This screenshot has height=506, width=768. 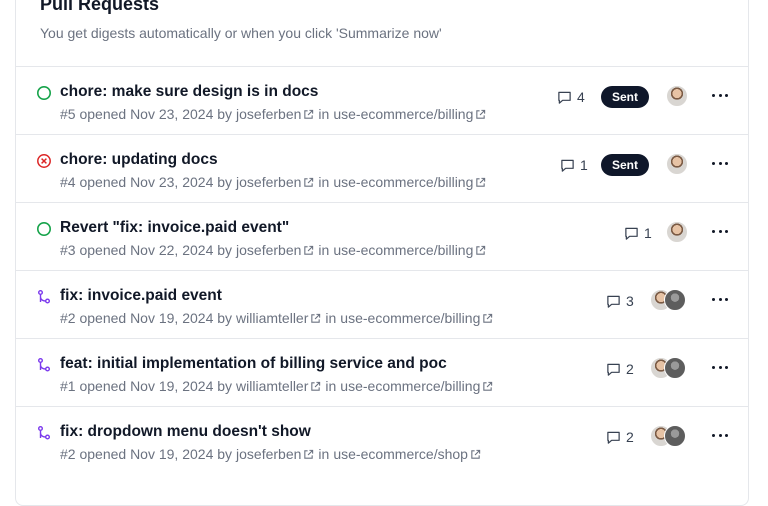 What do you see at coordinates (44, 161) in the screenshot?
I see `pr-closed-icon` at bounding box center [44, 161].